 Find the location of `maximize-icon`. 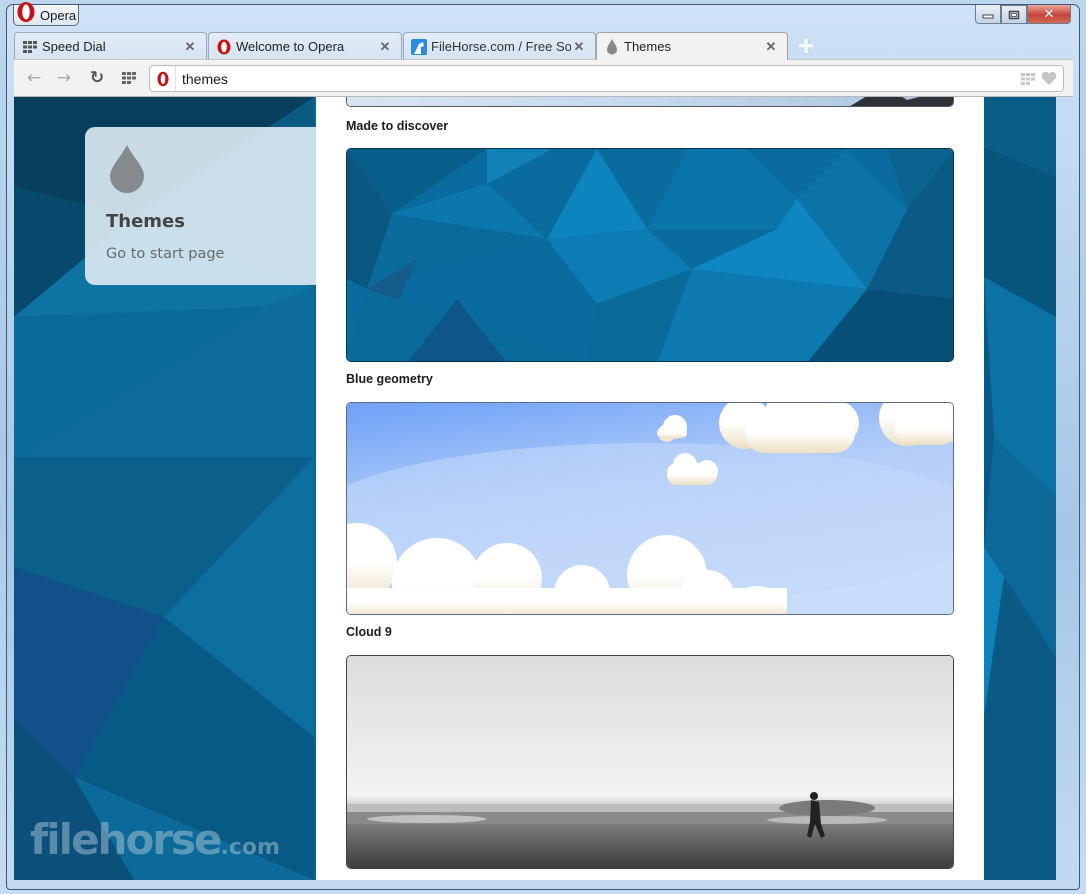

maximize-icon is located at coordinates (1014, 14).